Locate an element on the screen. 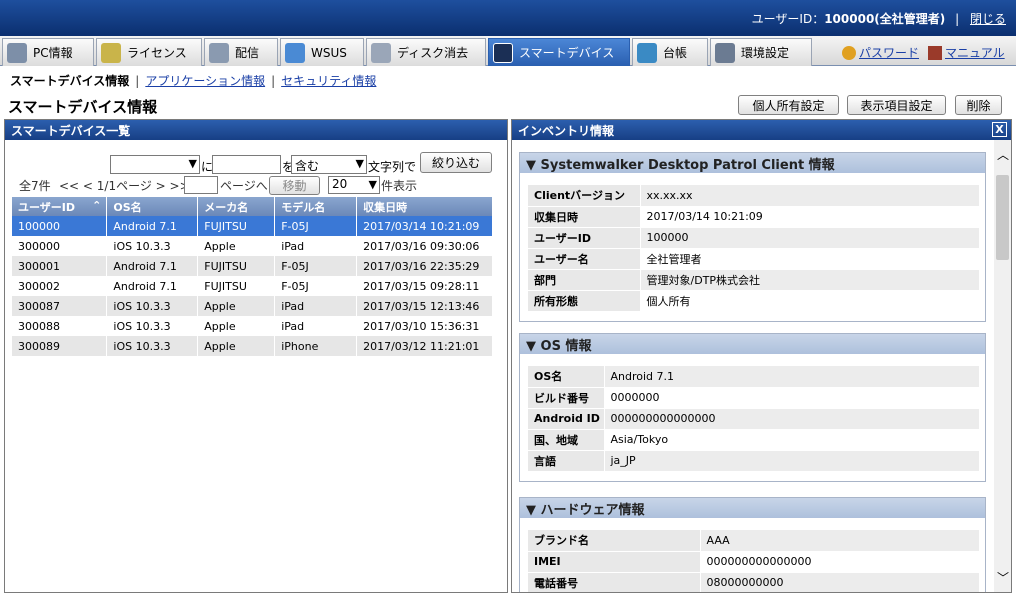 This screenshot has width=1016, height=597. table-cell: iPhone is located at coordinates (316, 346).